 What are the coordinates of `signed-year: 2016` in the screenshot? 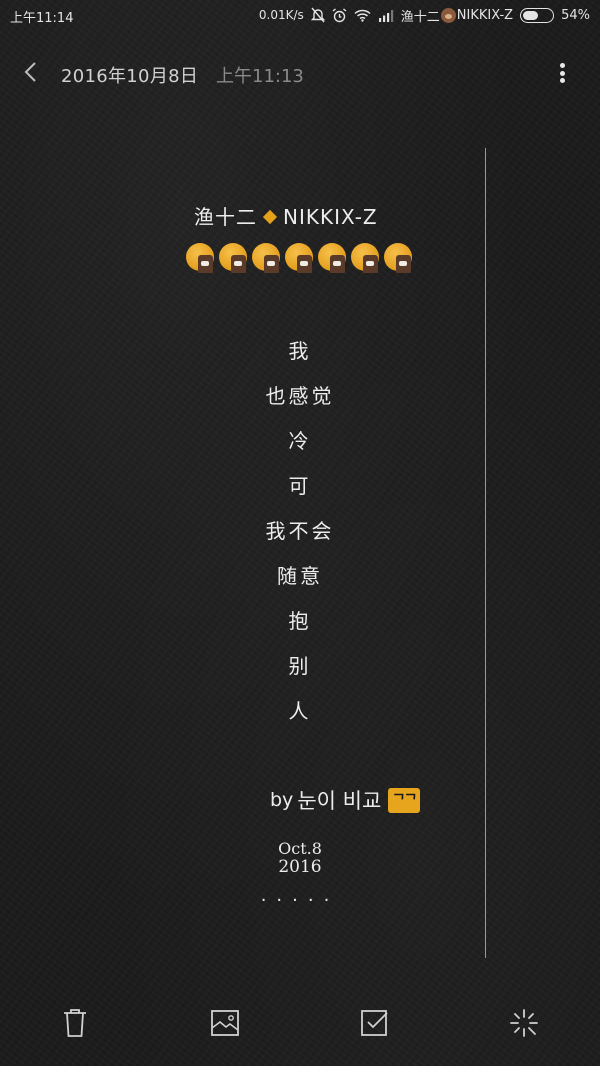 It's located at (300, 867).